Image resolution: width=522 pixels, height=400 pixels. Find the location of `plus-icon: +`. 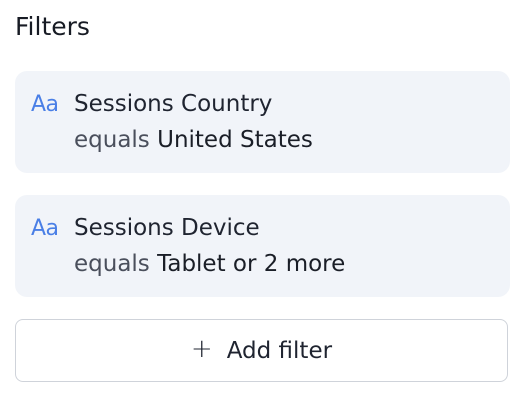

plus-icon: + is located at coordinates (201, 349).